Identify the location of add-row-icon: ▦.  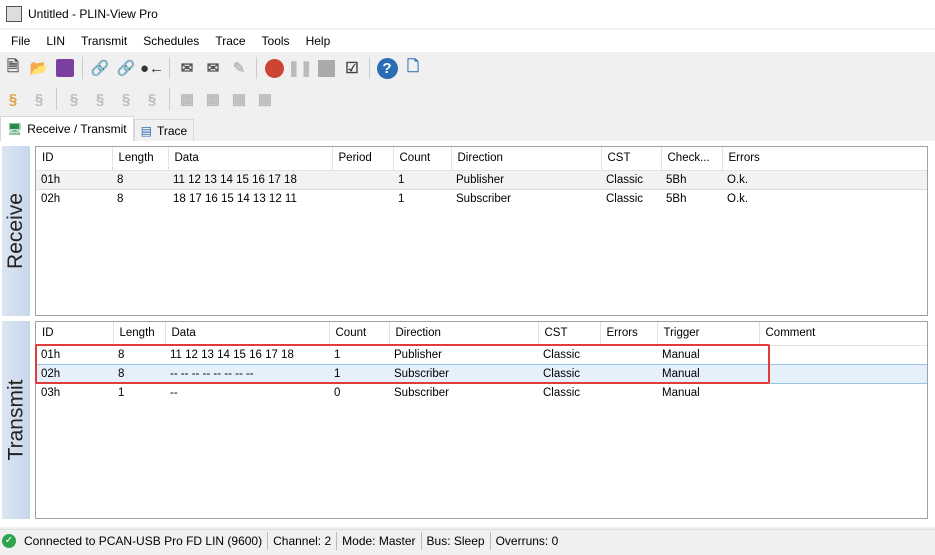
(187, 99).